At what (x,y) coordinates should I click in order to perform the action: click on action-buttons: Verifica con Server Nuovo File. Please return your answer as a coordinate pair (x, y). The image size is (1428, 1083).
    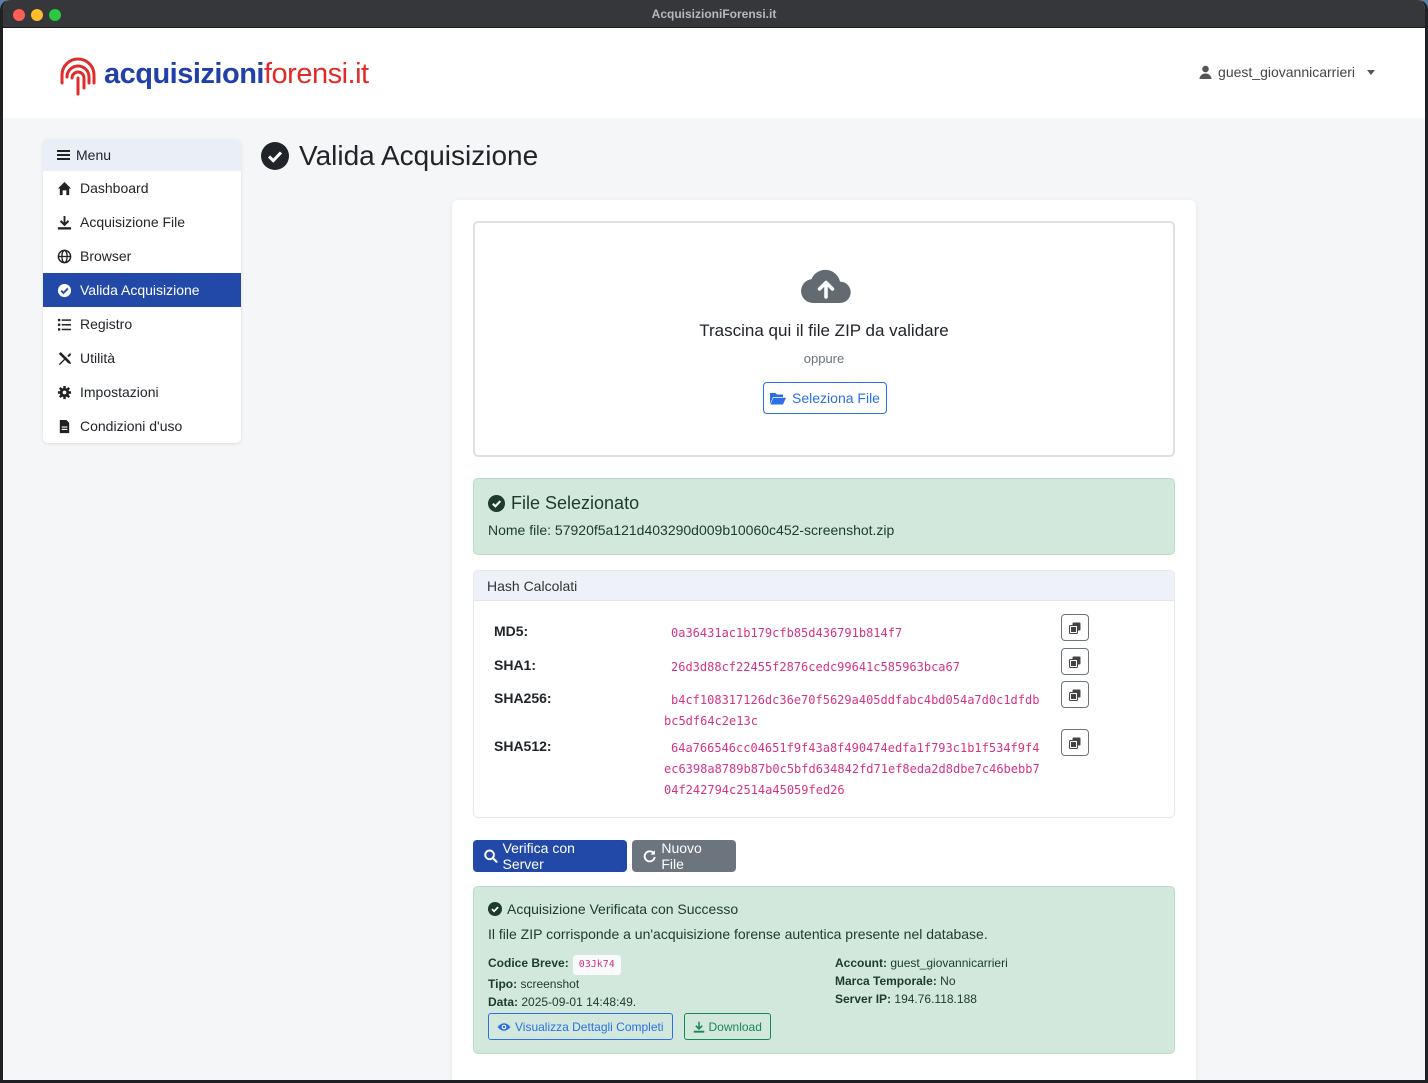
    Looking at the image, I should click on (604, 856).